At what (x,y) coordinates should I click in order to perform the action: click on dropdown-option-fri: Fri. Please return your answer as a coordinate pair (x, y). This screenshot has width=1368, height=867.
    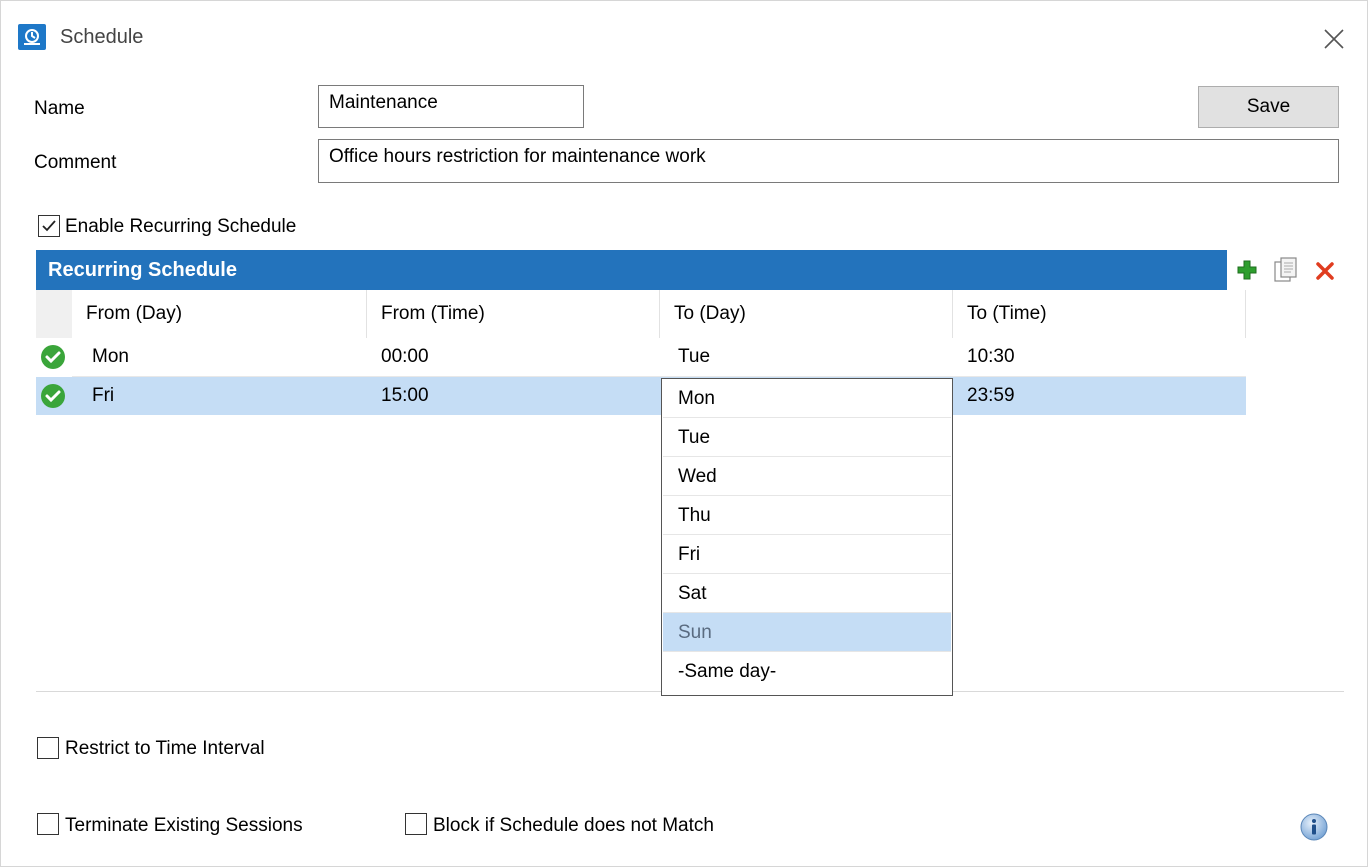
    Looking at the image, I should click on (807, 554).